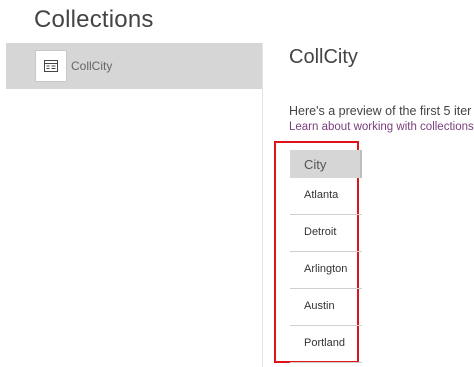 The height and width of the screenshot is (367, 474). I want to click on table-row: Arlington, so click(326, 270).